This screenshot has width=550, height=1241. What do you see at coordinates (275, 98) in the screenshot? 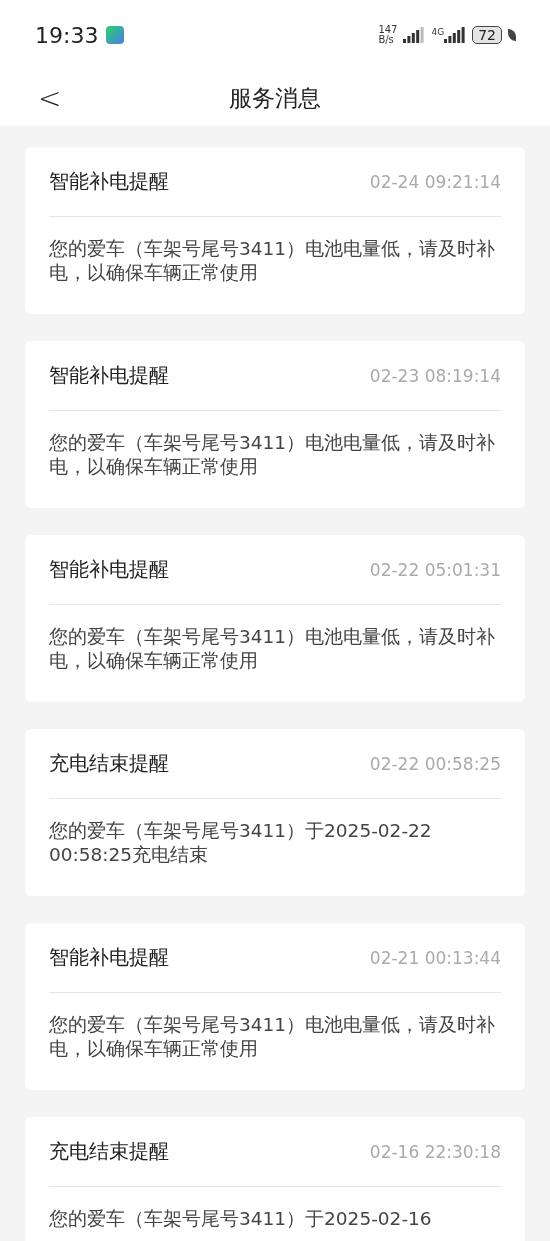
I see `page-title: 服务消息` at bounding box center [275, 98].